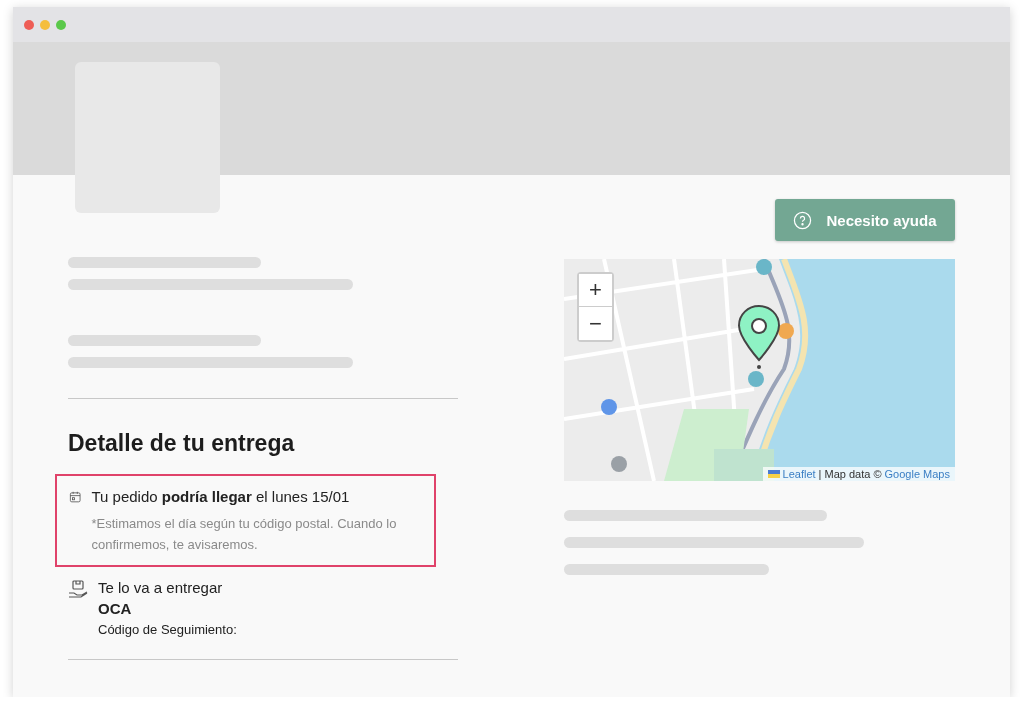 This screenshot has height=718, width=1024. What do you see at coordinates (115, 608) in the screenshot?
I see `carrier-name: OCA` at bounding box center [115, 608].